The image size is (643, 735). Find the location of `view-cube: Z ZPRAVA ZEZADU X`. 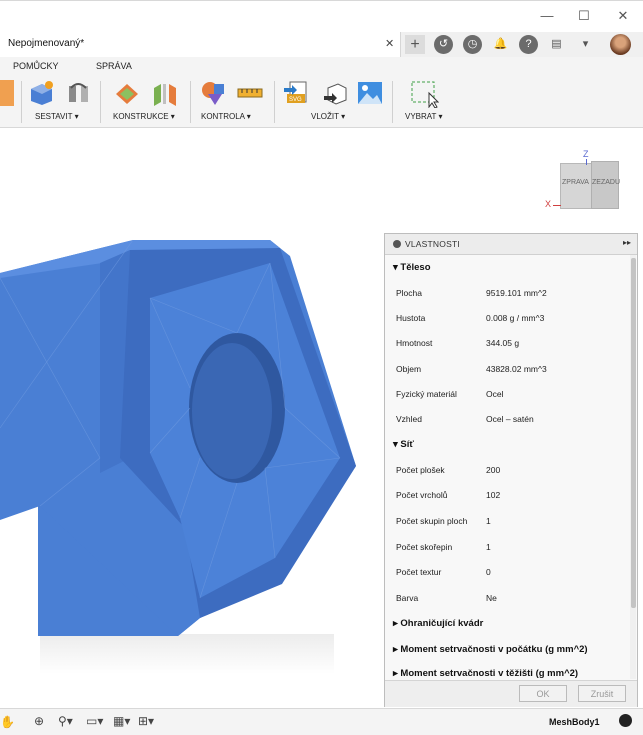

view-cube: Z ZPRAVA ZEZADU X is located at coordinates (593, 185).